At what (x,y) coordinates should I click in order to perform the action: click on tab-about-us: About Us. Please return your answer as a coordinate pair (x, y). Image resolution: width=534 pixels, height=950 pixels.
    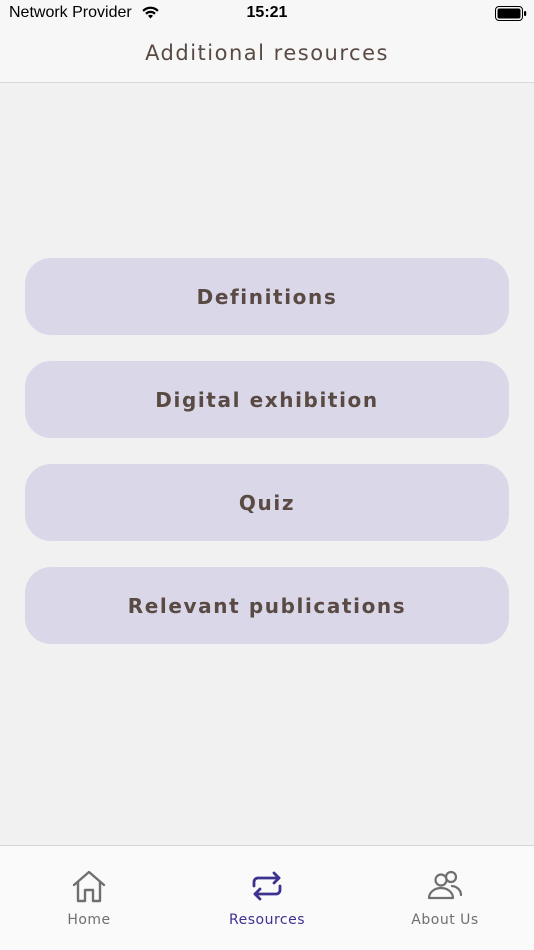
    Looking at the image, I should click on (445, 898).